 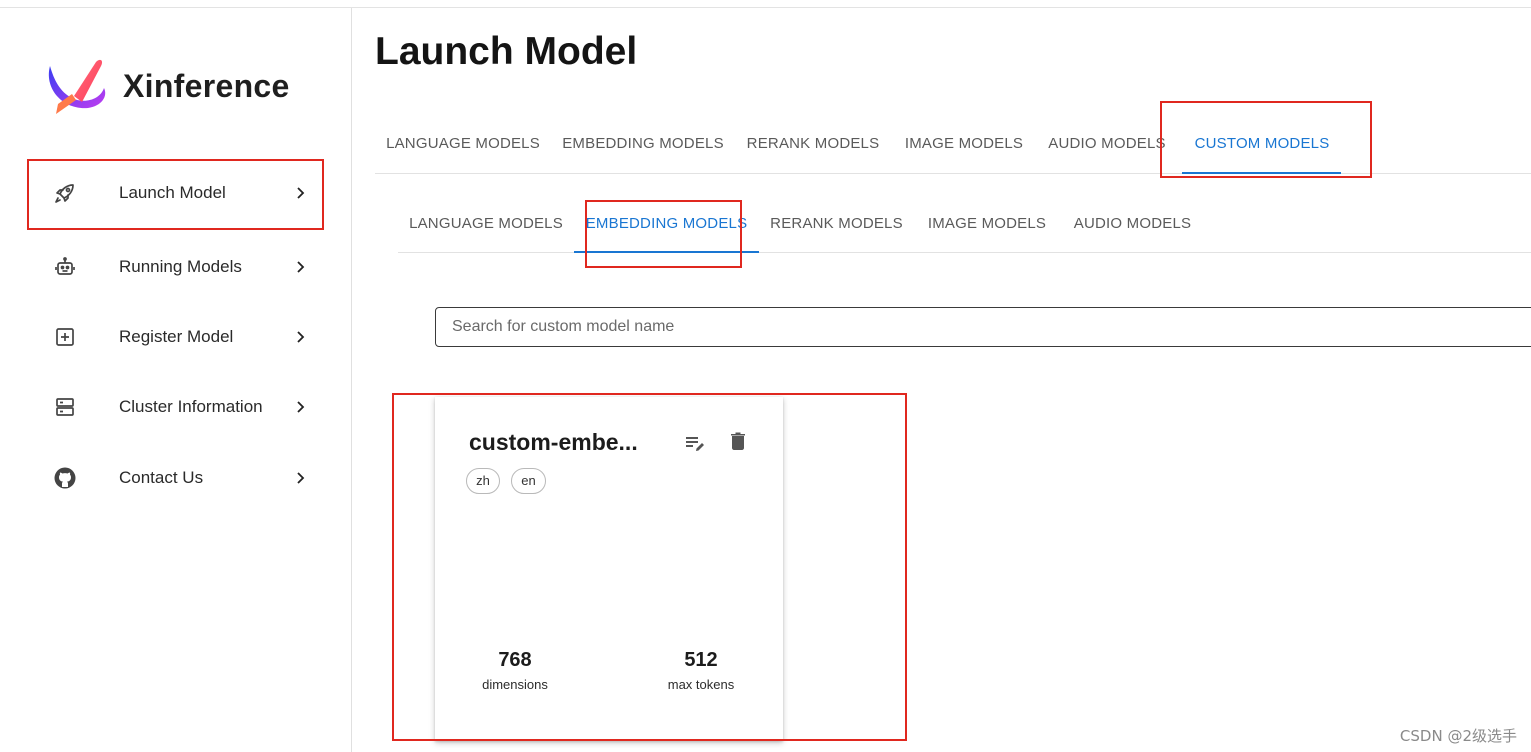 I want to click on github-icon, so click(x=65, y=478).